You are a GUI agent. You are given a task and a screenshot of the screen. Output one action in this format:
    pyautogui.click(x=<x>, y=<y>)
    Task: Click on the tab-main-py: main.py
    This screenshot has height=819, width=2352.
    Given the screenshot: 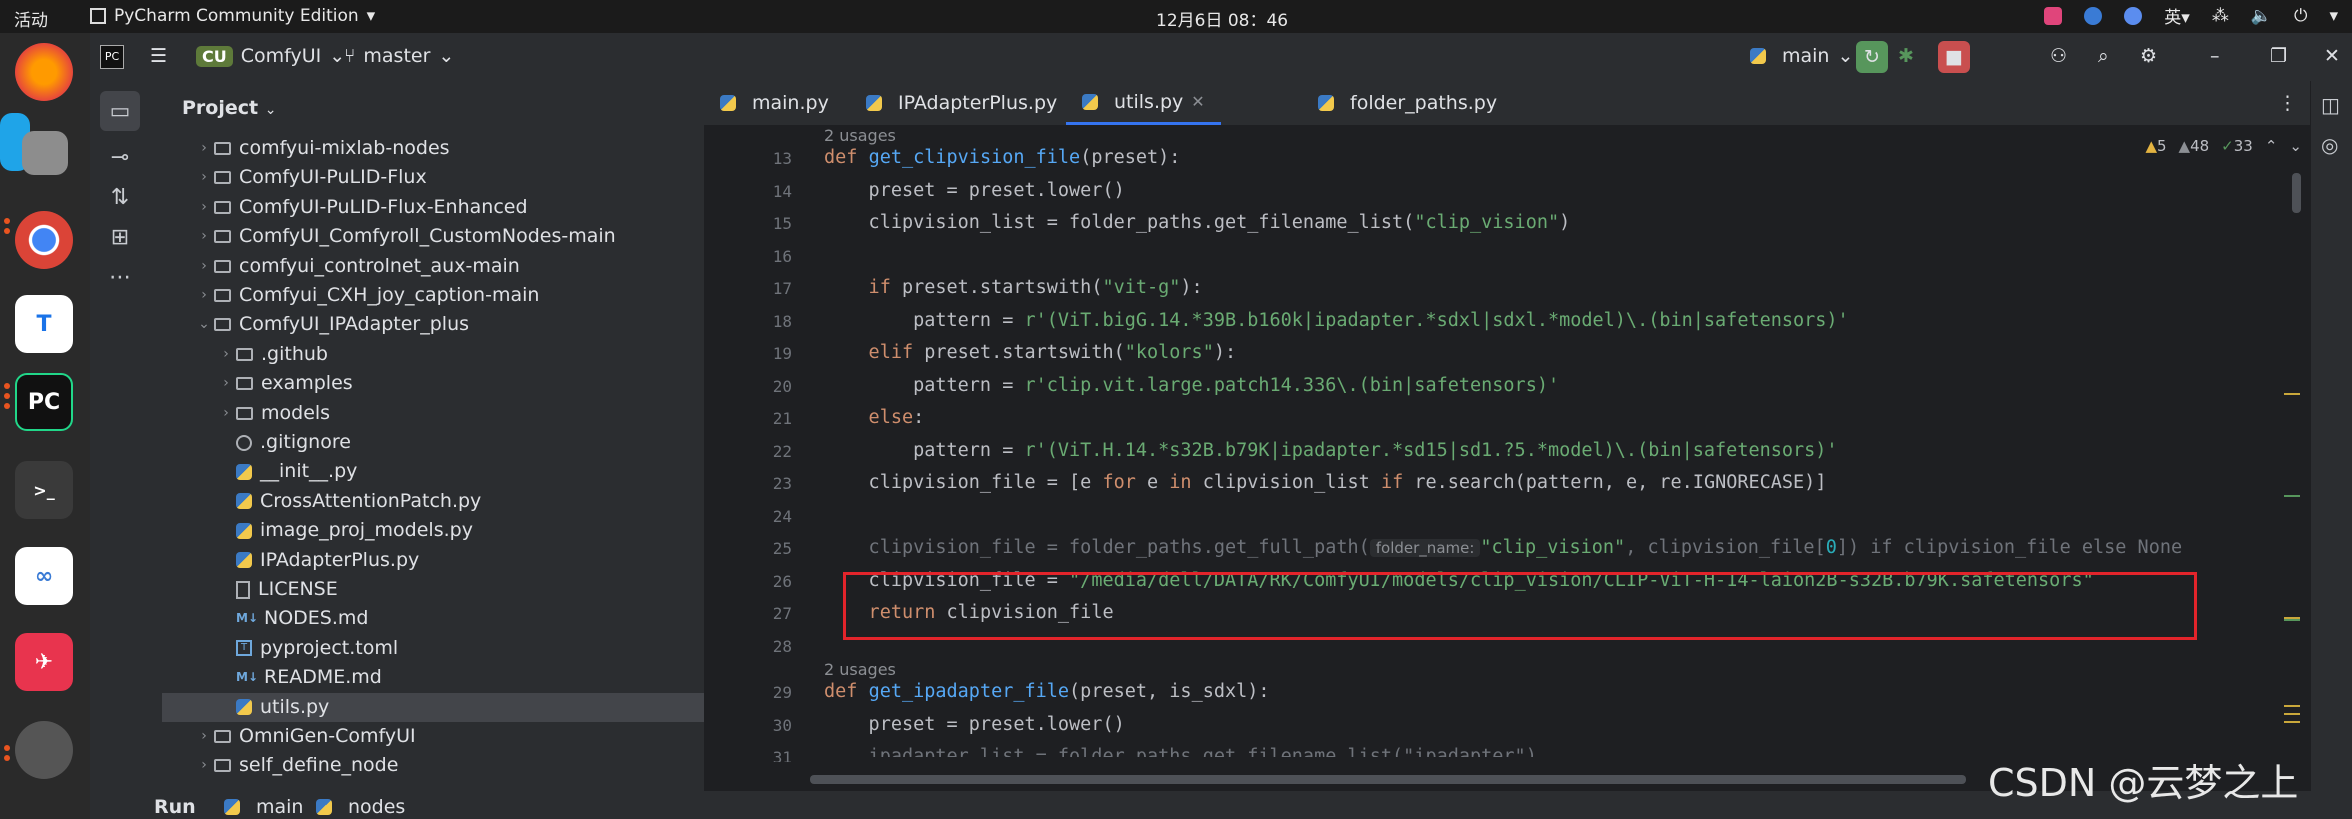 What is the action you would take?
    pyautogui.click(x=774, y=103)
    